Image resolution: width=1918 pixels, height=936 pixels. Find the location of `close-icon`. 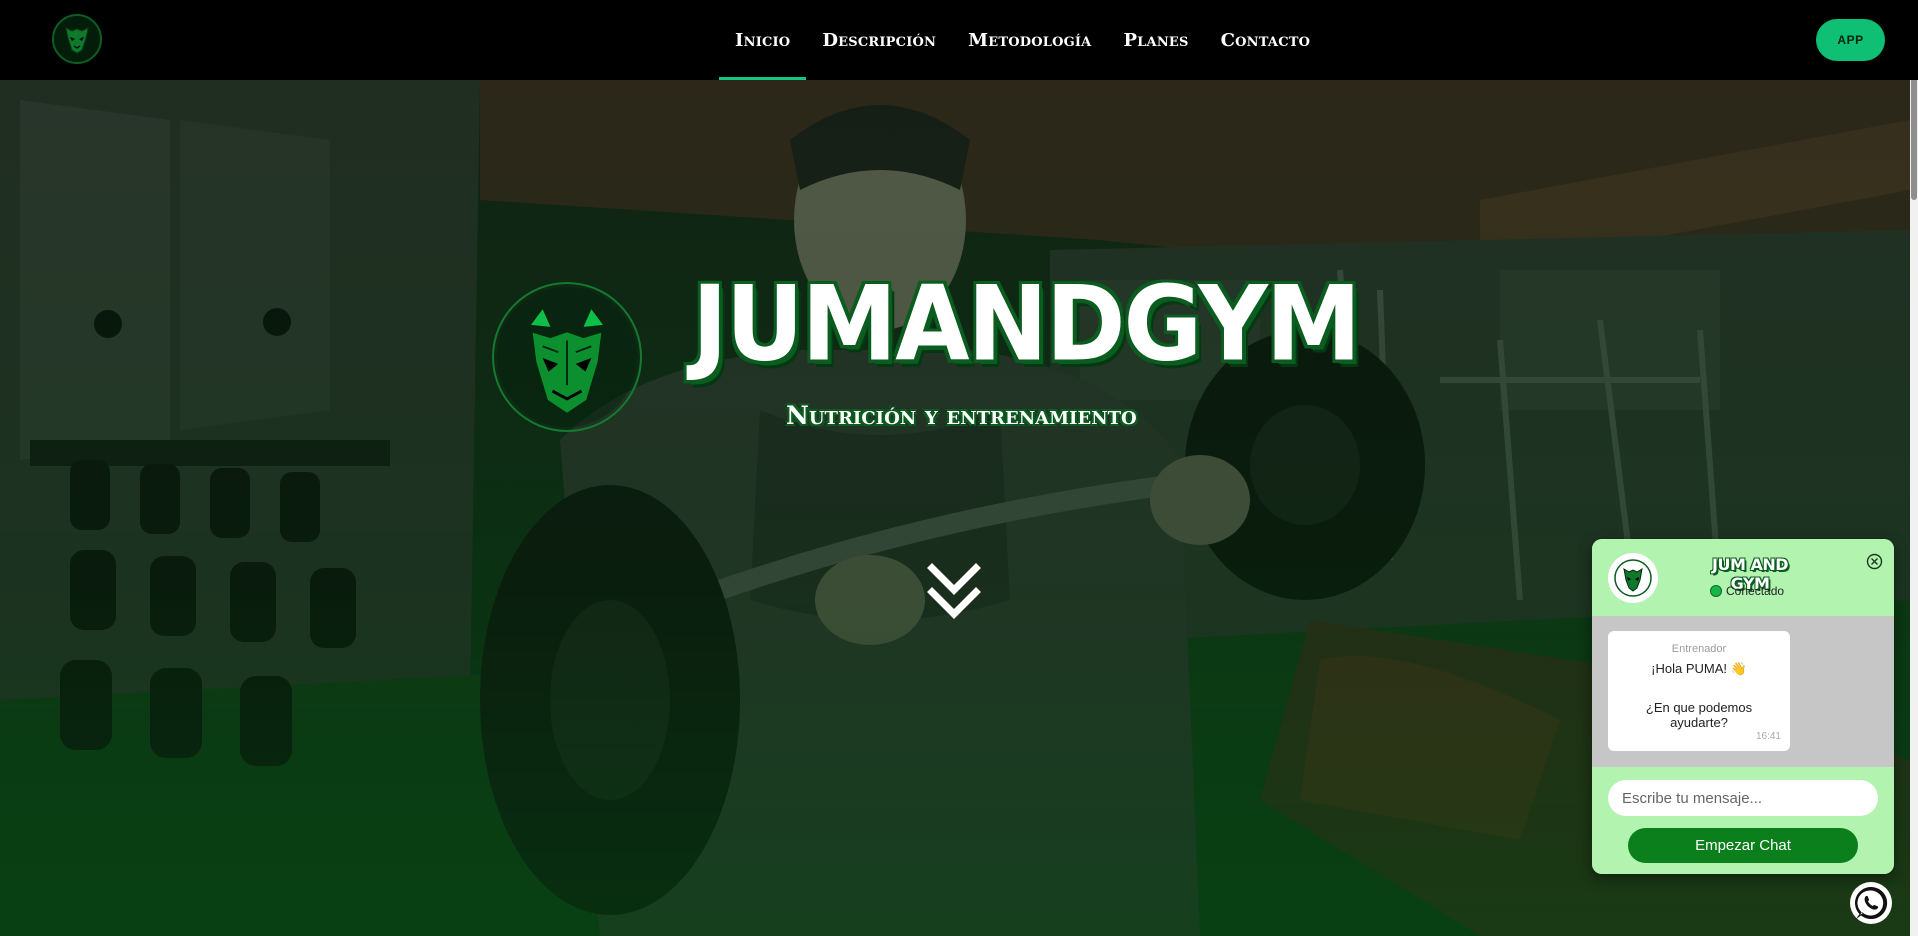

close-icon is located at coordinates (1874, 561).